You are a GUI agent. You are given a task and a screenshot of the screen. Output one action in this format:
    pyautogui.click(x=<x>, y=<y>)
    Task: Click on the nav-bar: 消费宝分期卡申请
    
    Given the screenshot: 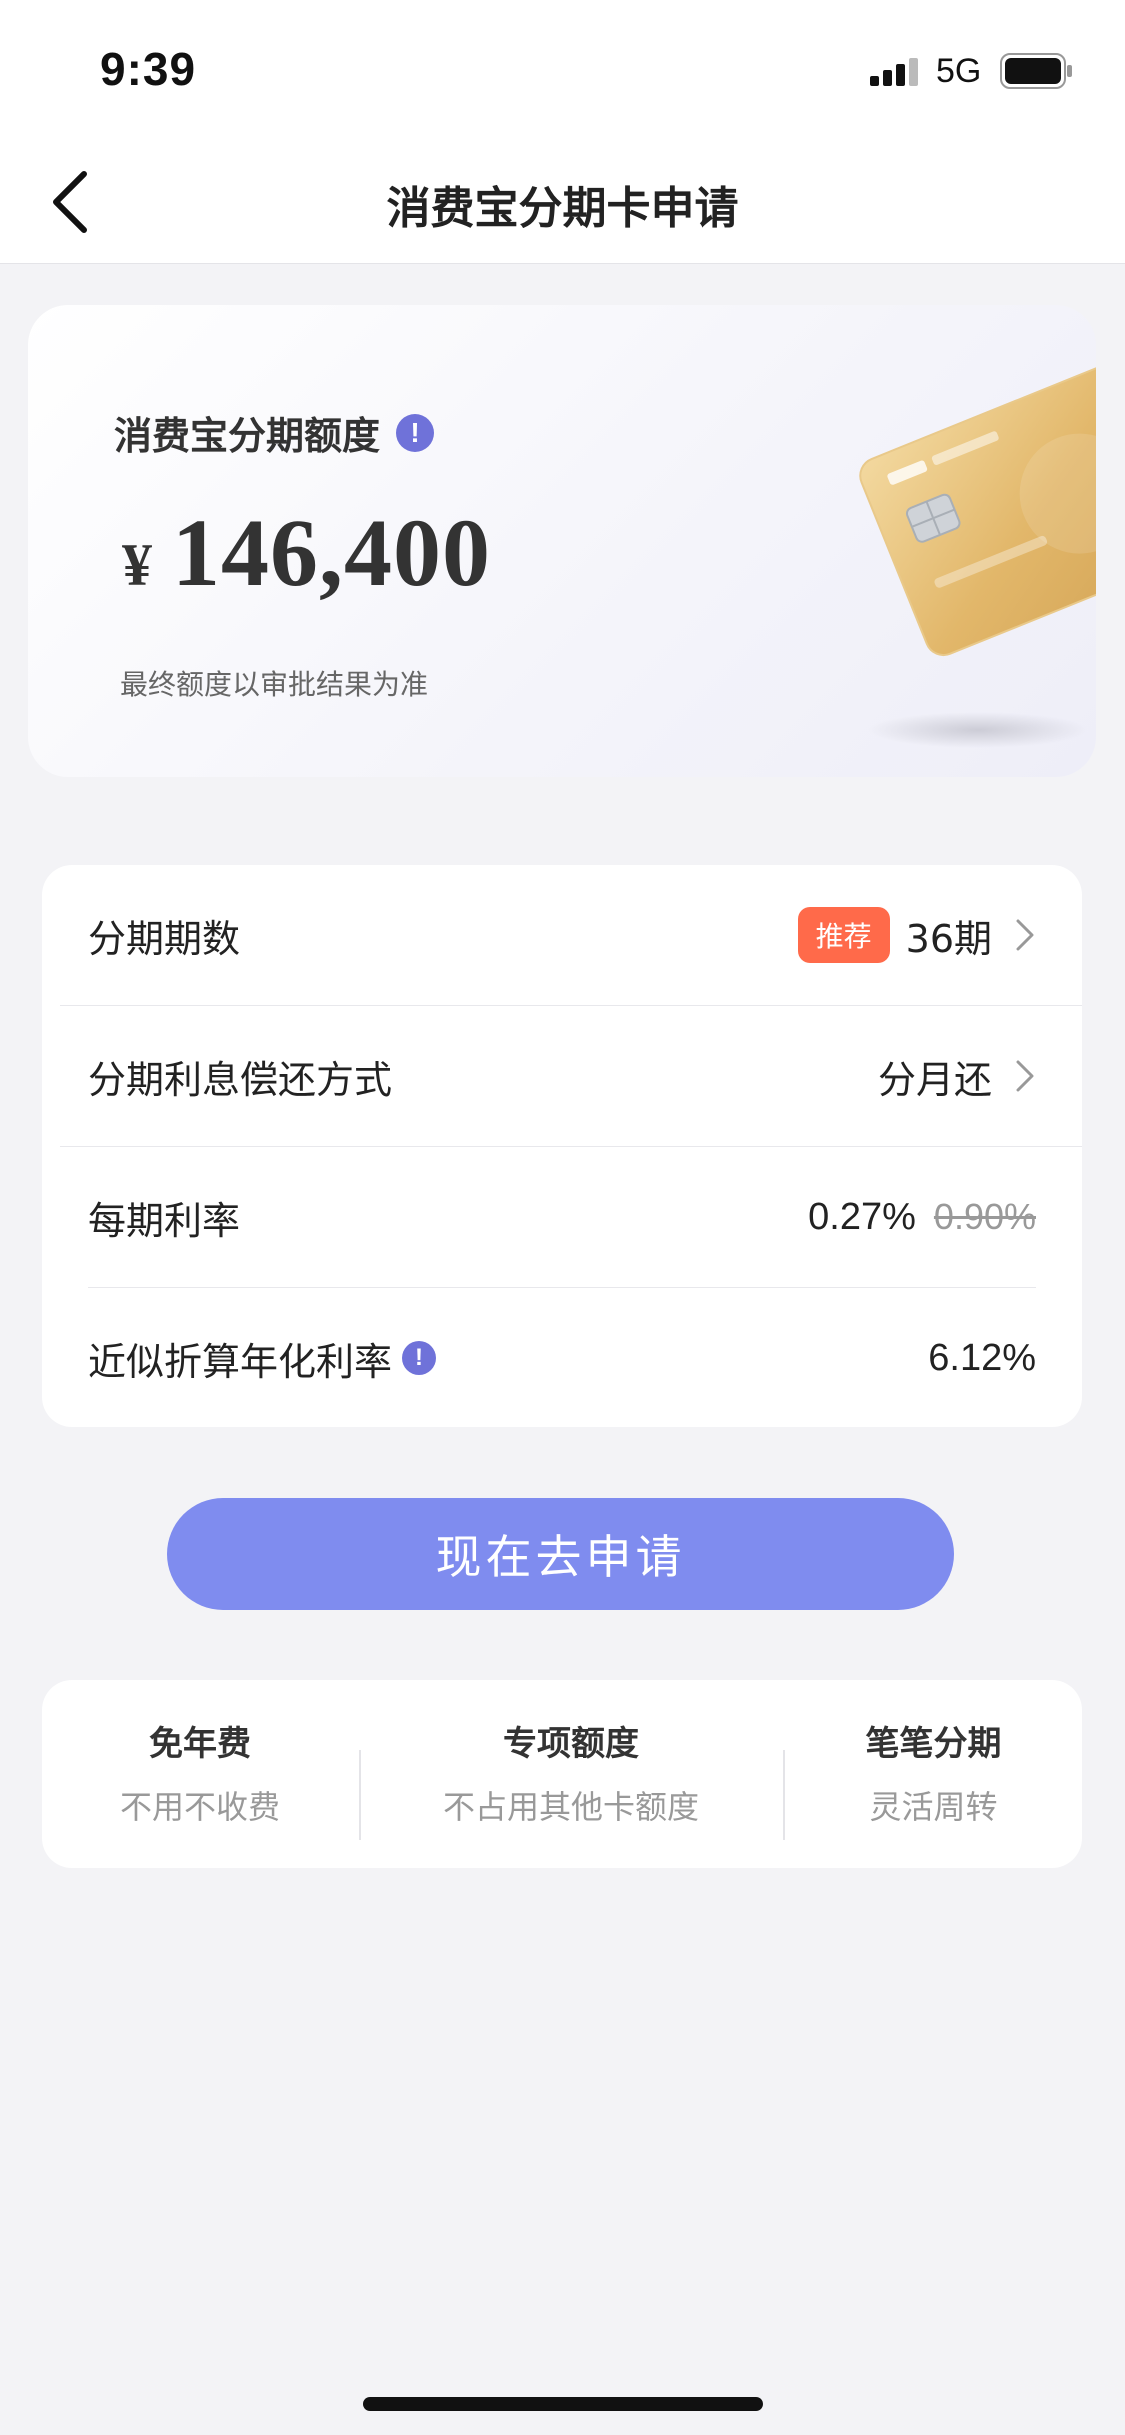 What is the action you would take?
    pyautogui.click(x=562, y=202)
    